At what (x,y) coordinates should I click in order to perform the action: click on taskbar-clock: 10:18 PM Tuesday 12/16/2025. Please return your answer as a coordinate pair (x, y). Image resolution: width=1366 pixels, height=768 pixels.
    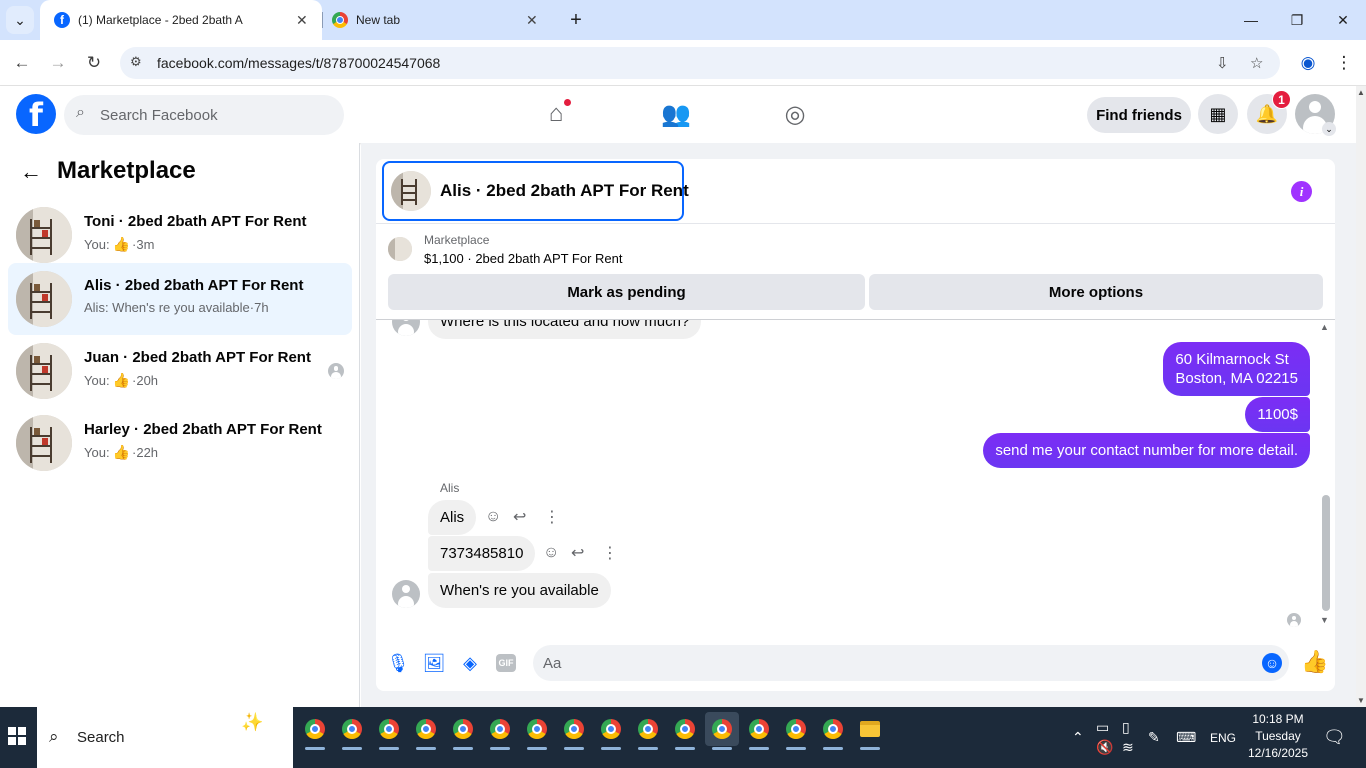
    Looking at the image, I should click on (1278, 736).